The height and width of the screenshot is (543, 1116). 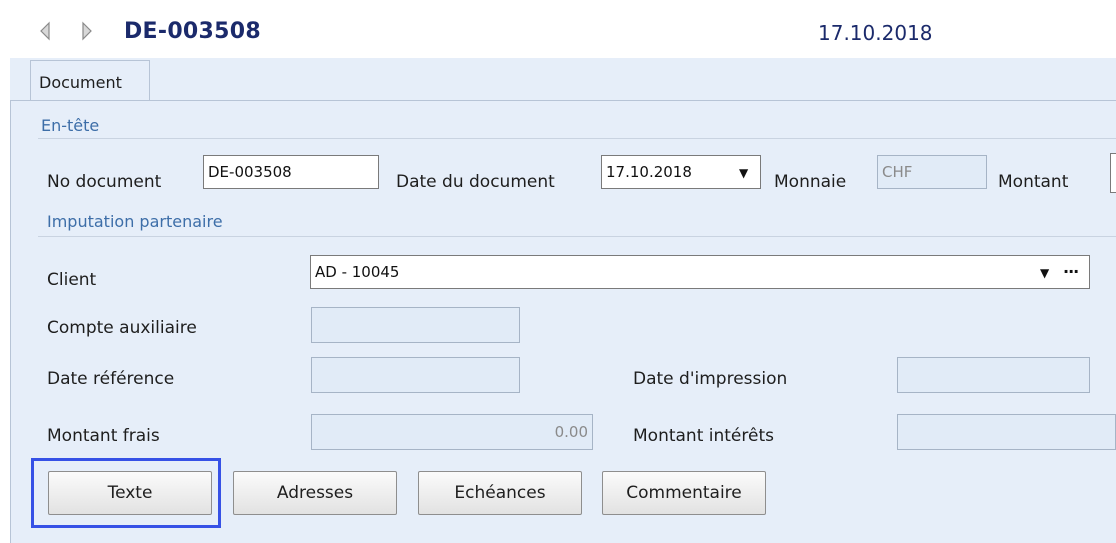 What do you see at coordinates (577, 236) in the screenshot?
I see `section-imputation-divider` at bounding box center [577, 236].